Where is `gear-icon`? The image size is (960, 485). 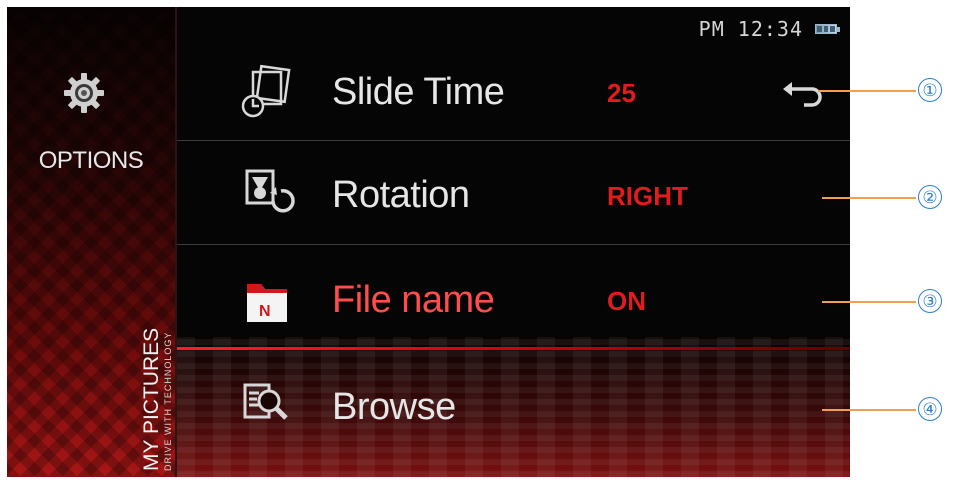
gear-icon is located at coordinates (84, 93).